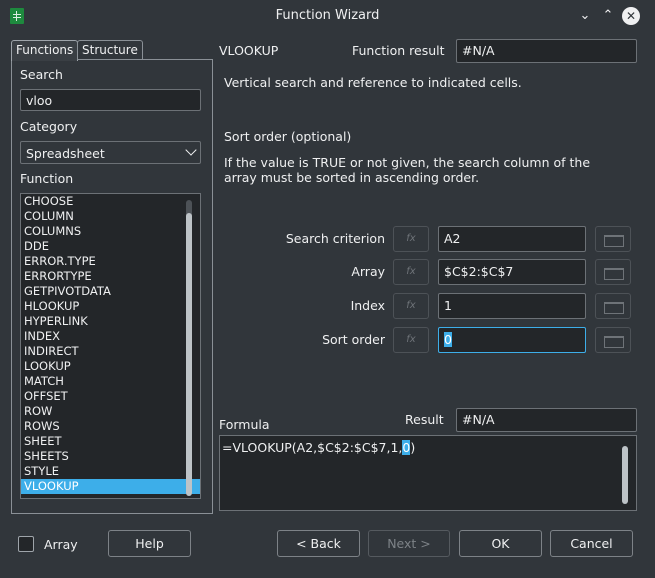  Describe the element at coordinates (47, 178) in the screenshot. I see `function-list-label: Function` at that location.